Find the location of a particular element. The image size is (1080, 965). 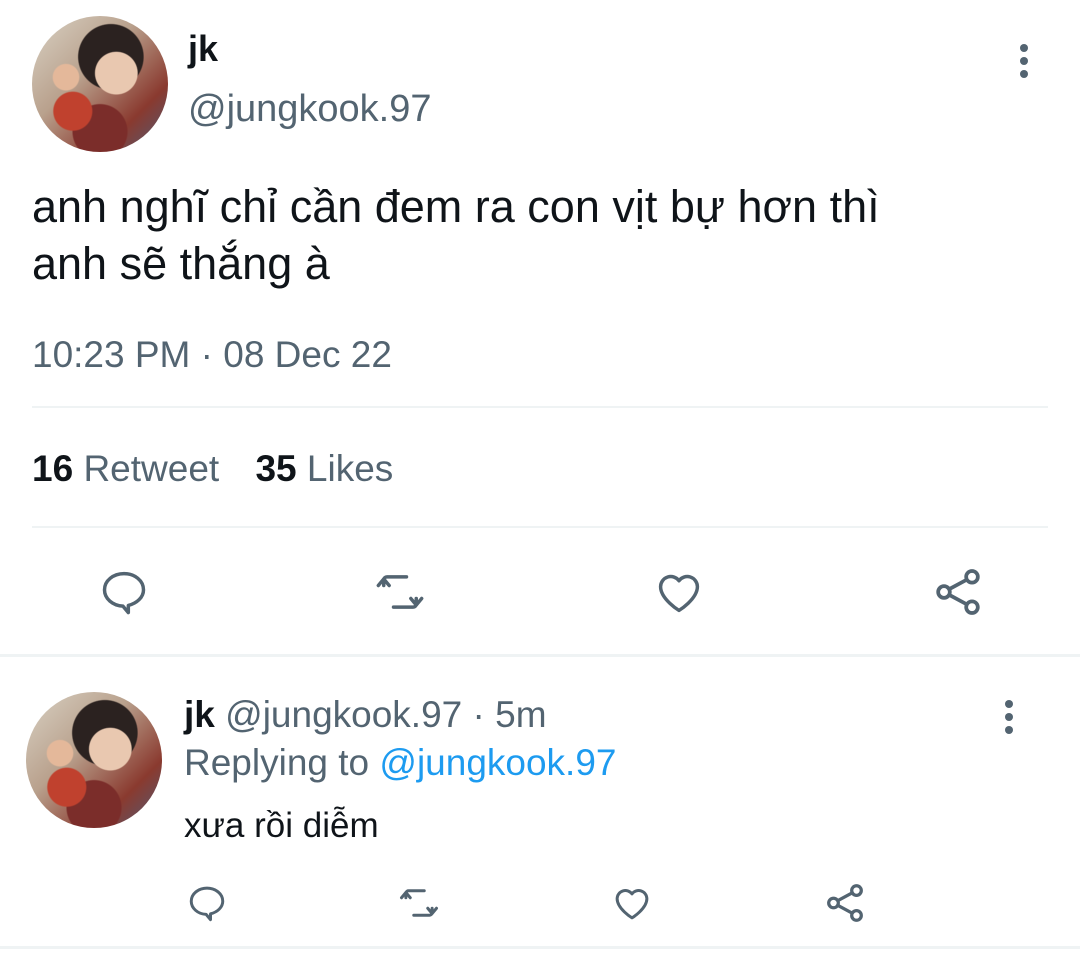

reply-text: xưa rồi diễm is located at coordinates (281, 825).